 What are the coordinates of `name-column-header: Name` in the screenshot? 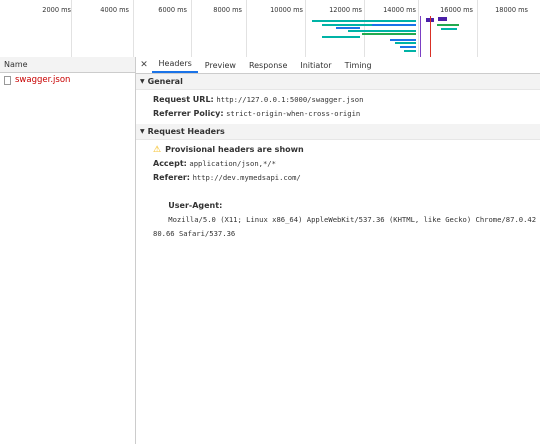 It's located at (67, 65).